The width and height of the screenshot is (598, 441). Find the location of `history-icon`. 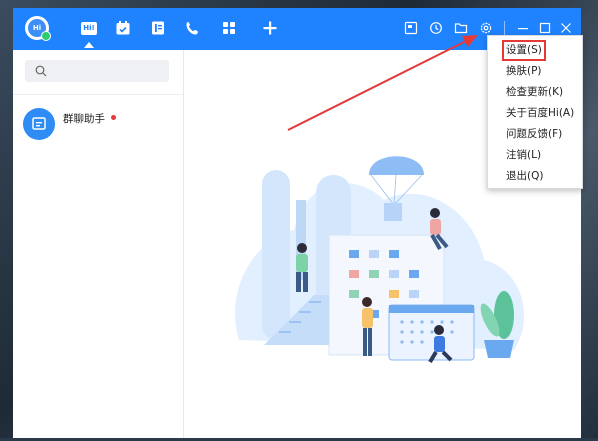

history-icon is located at coordinates (436, 28).